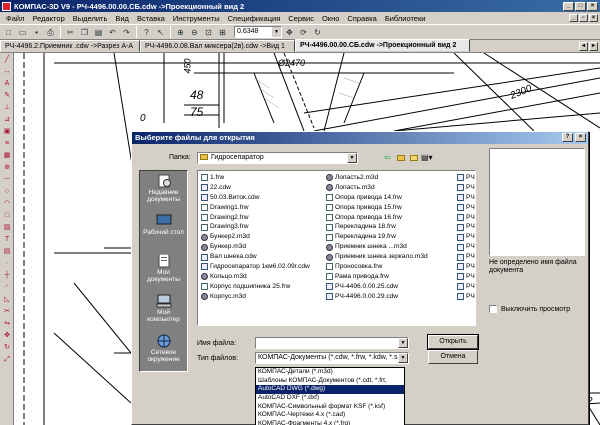 The width and height of the screenshot is (600, 425). Describe the element at coordinates (84, 32) in the screenshot. I see `copy-icon: ❐` at that location.